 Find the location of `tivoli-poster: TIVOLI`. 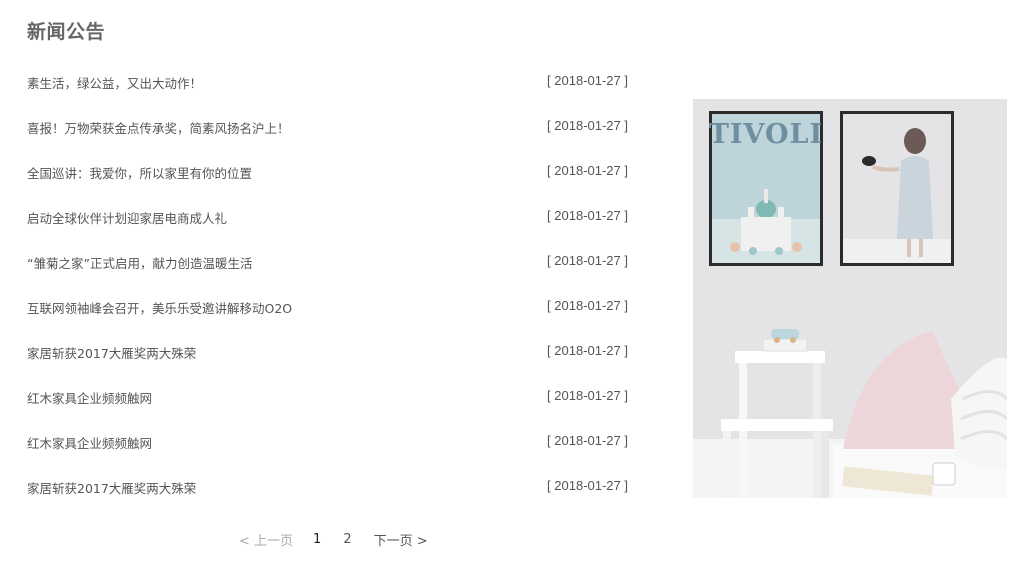

tivoli-poster: TIVOLI is located at coordinates (766, 188).